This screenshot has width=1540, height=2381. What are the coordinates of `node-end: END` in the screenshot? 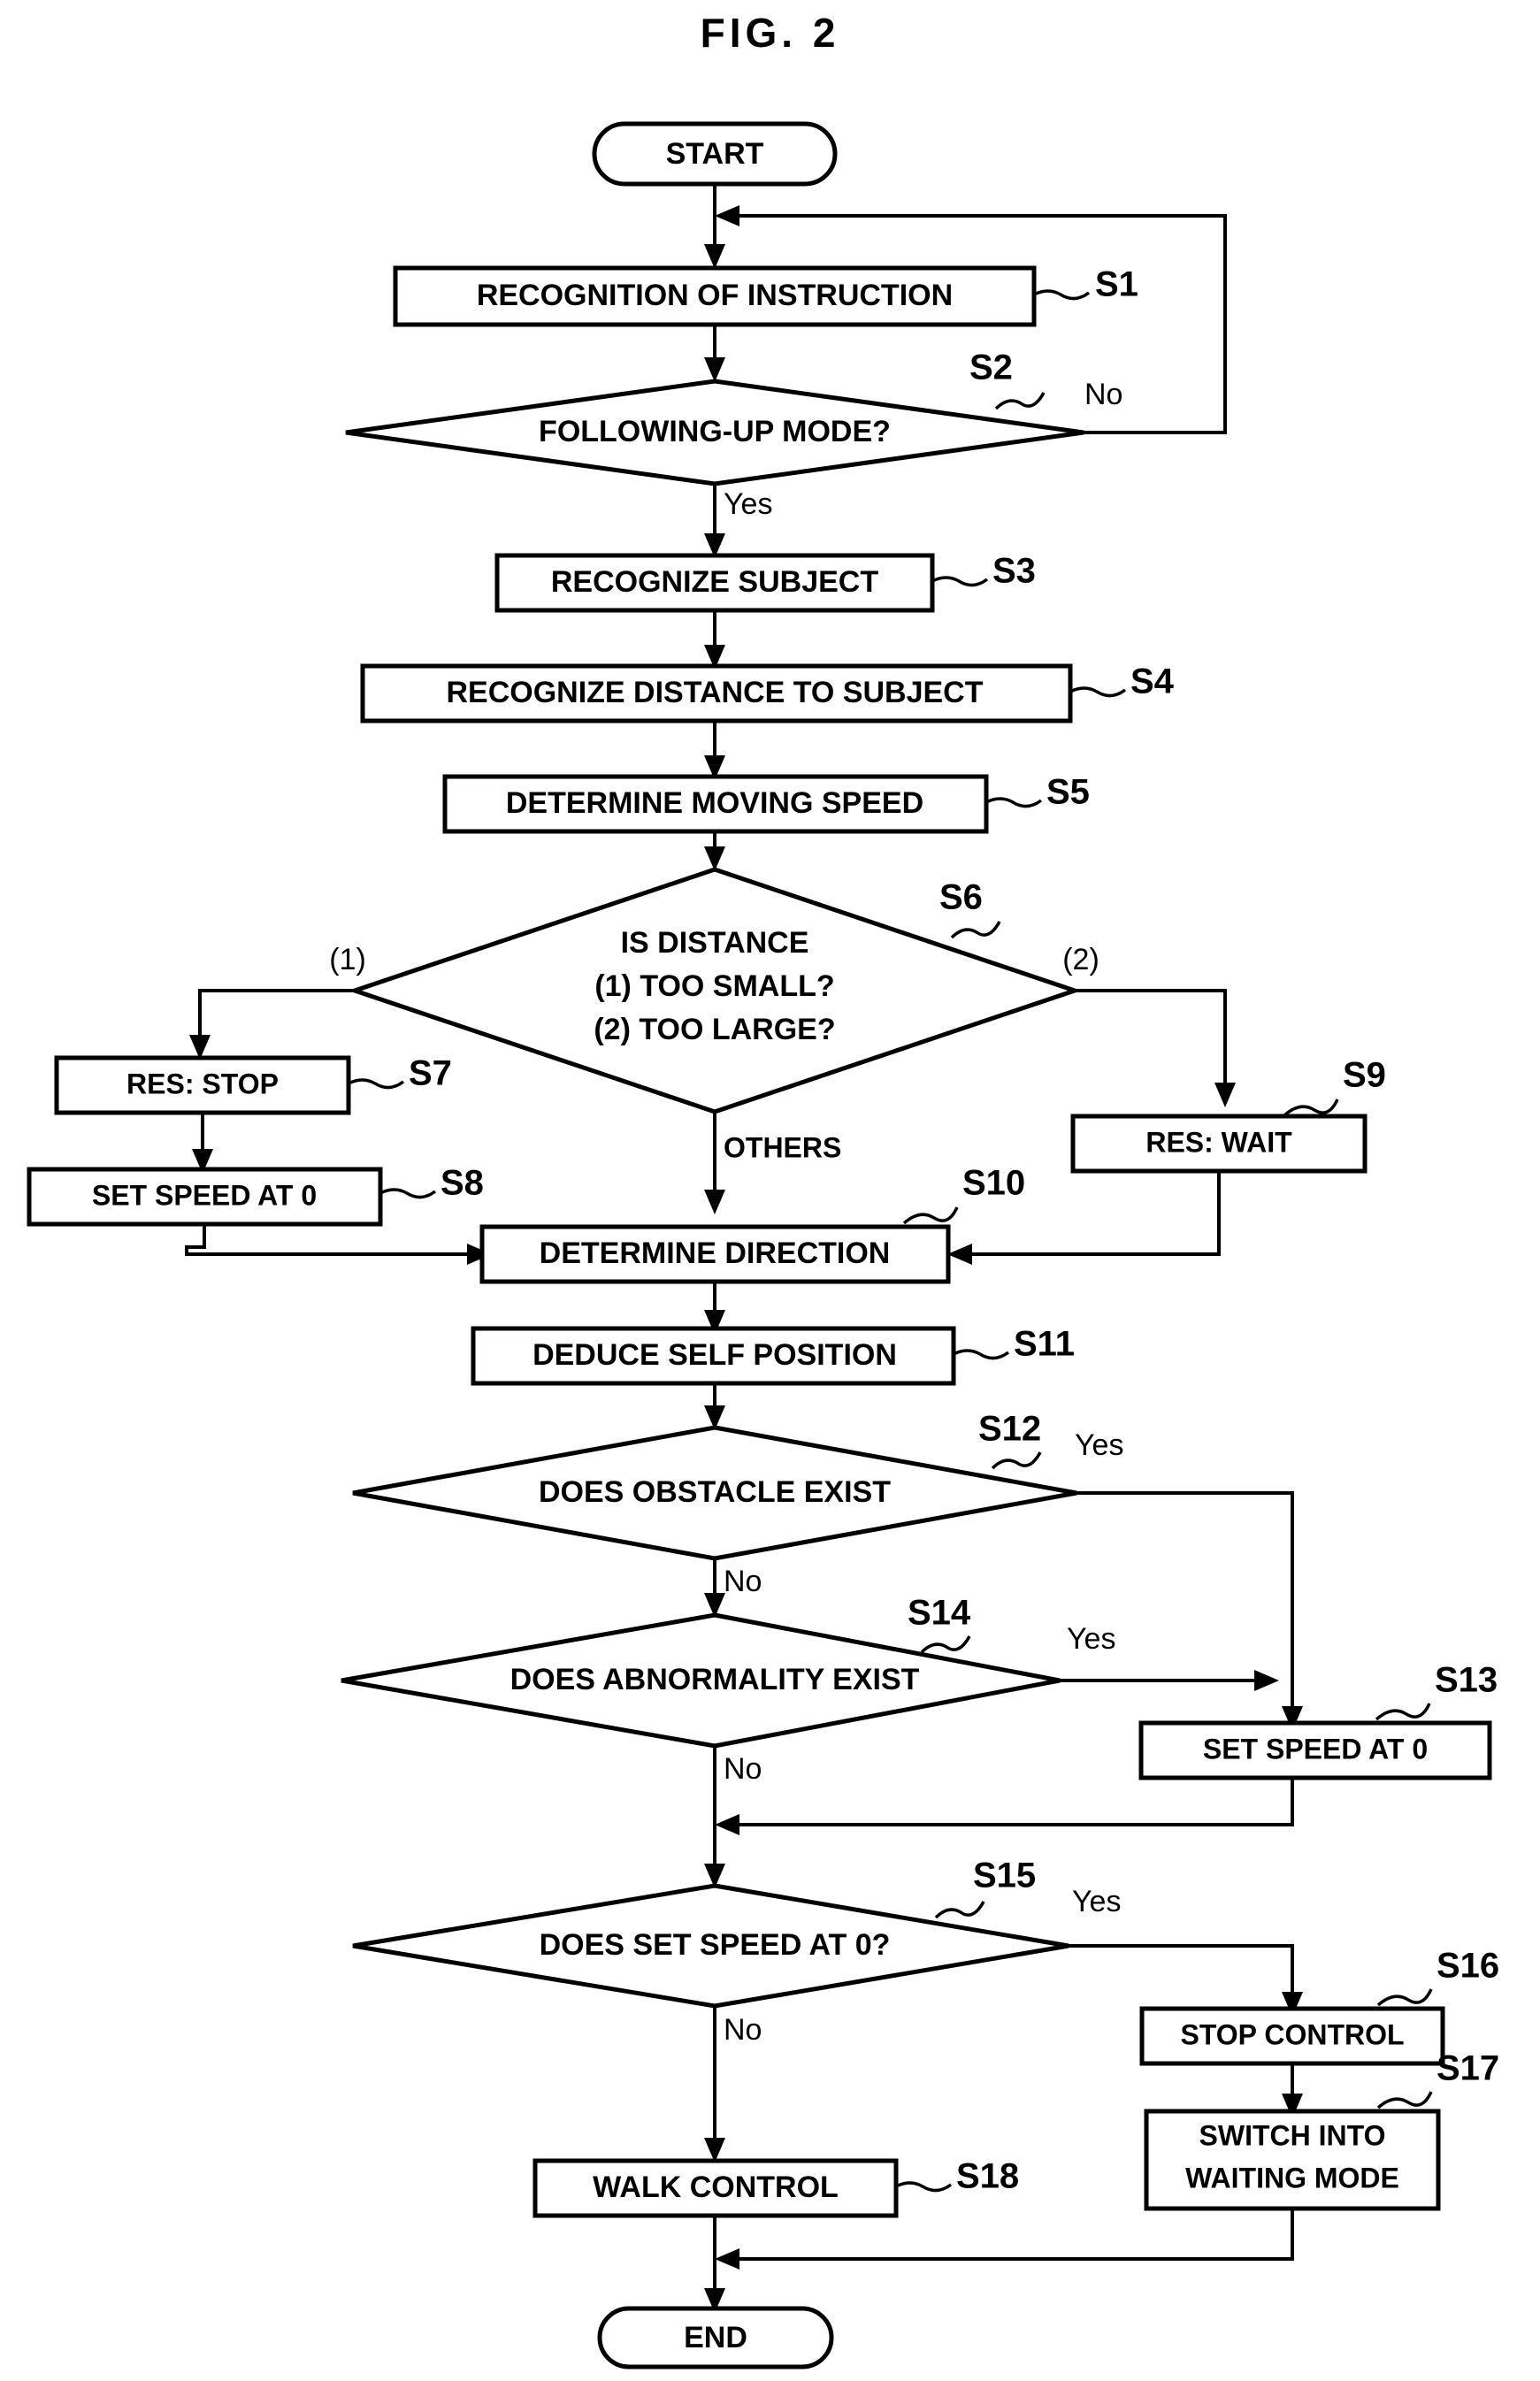 It's located at (715, 2338).